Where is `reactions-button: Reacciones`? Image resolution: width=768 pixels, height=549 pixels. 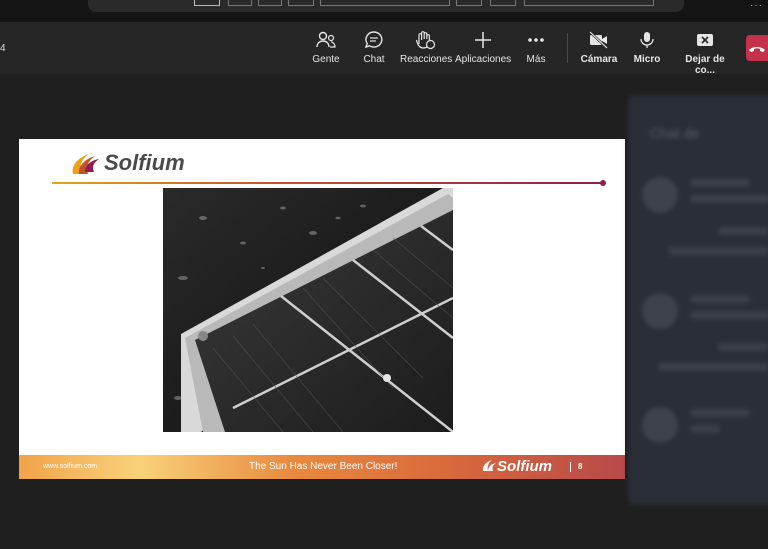
reactions-button: Reacciones is located at coordinates (426, 50).